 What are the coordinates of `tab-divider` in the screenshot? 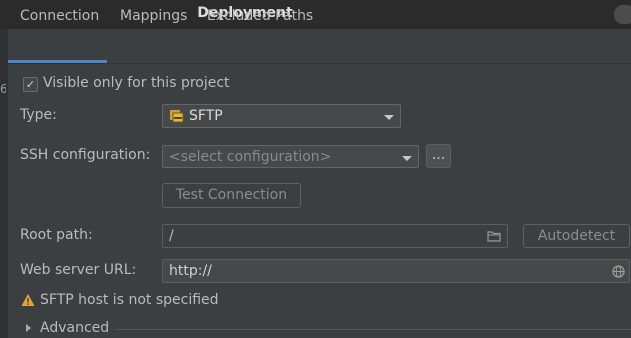 It's located at (319, 63).